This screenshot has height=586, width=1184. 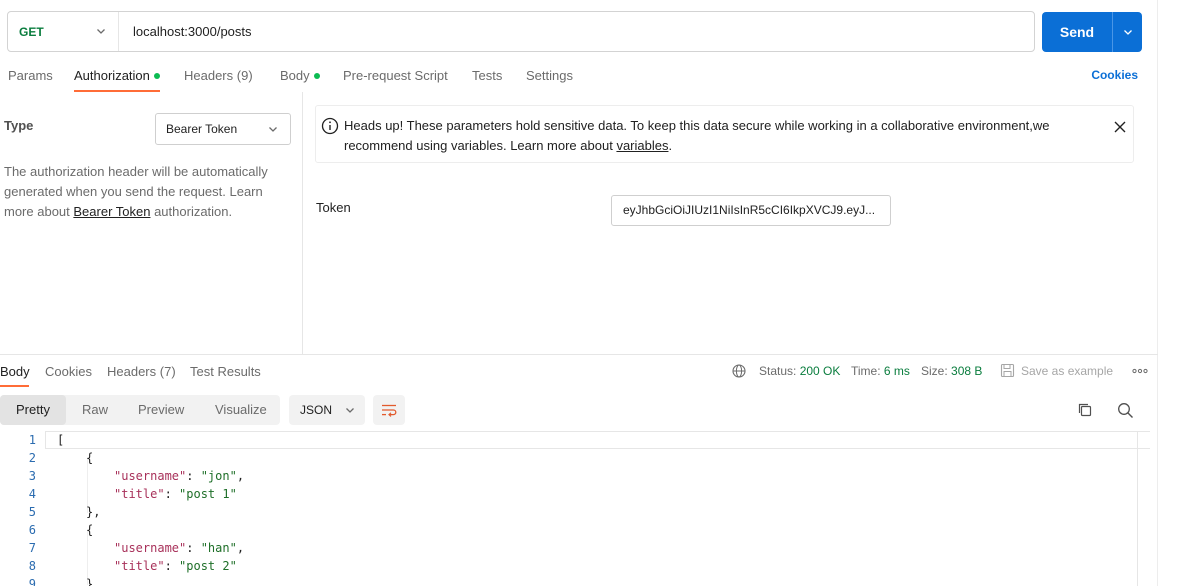 What do you see at coordinates (202, 129) in the screenshot?
I see `auth-type-value: Bearer Token` at bounding box center [202, 129].